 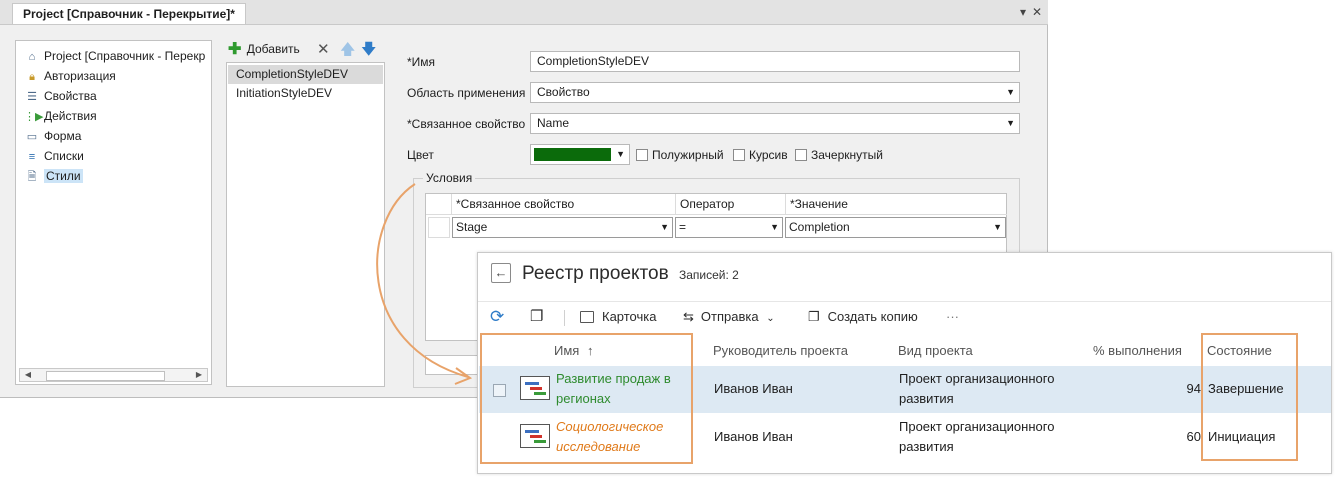 What do you see at coordinates (688, 316) in the screenshot?
I see `send-icon: ⇆` at bounding box center [688, 316].